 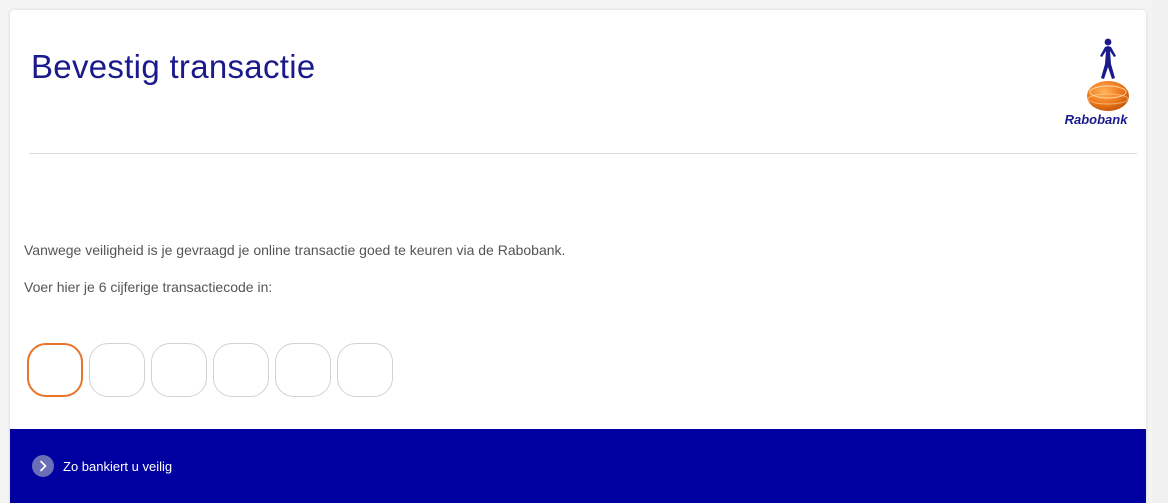 What do you see at coordinates (1096, 119) in the screenshot?
I see `brand-name: Rabobank` at bounding box center [1096, 119].